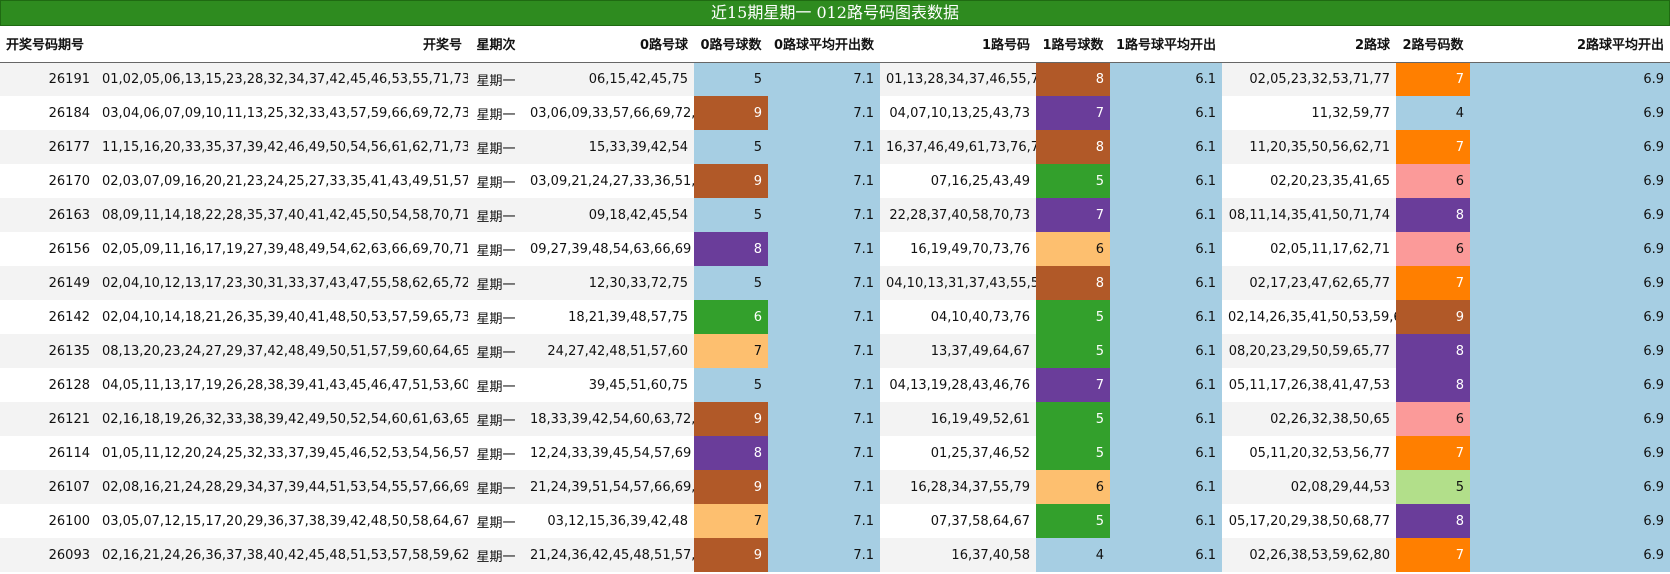 This screenshot has width=1670, height=574. Describe the element at coordinates (48, 181) in the screenshot. I see `cell-period: 26170` at that location.